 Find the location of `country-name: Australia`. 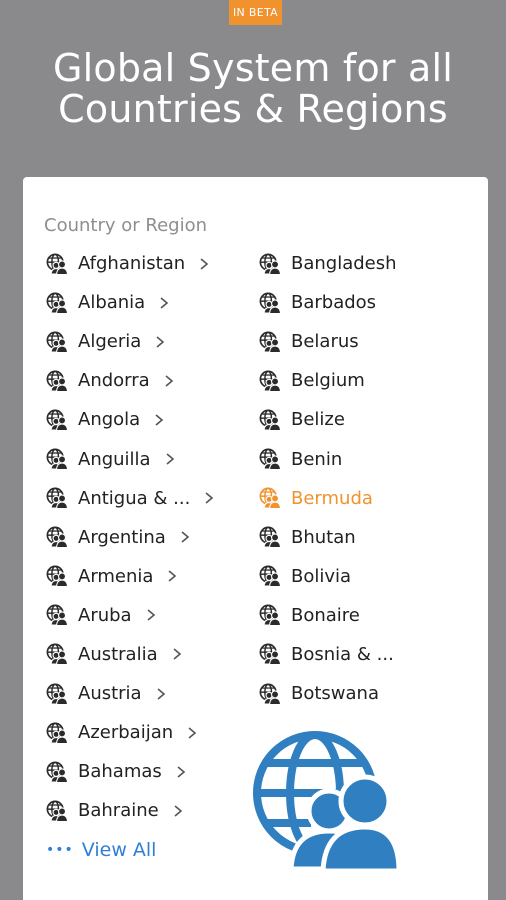

country-name: Australia is located at coordinates (118, 654).